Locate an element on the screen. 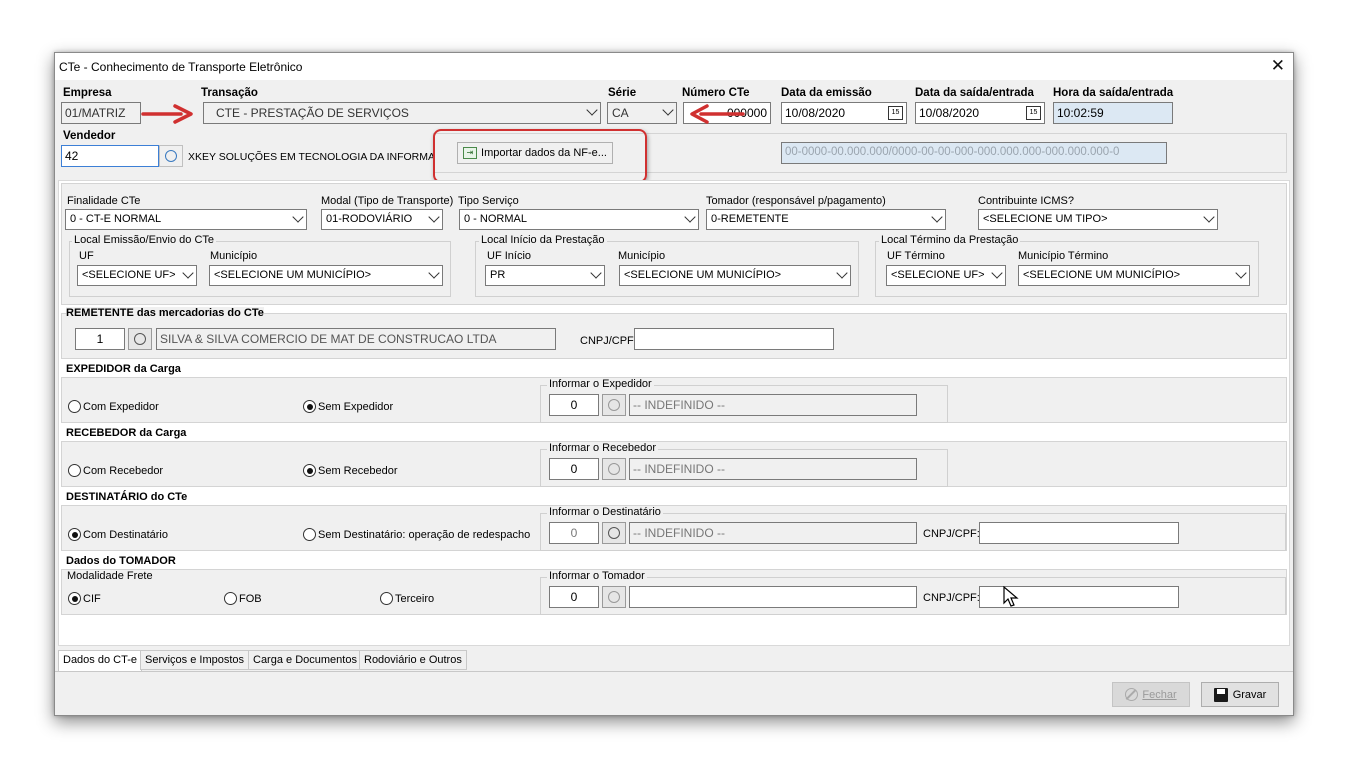  mouse-cursor-icon is located at coordinates (1011, 596).